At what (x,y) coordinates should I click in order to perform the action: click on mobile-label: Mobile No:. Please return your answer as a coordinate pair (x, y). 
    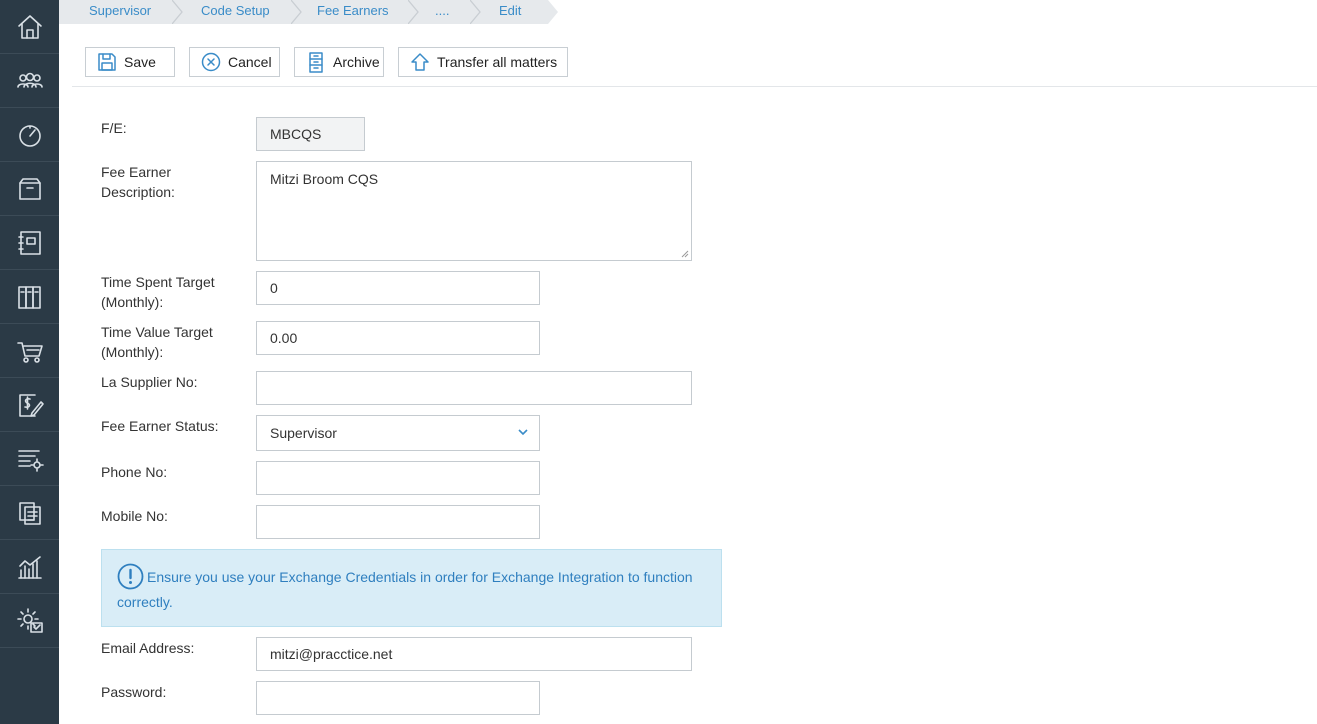
    Looking at the image, I should click on (134, 516).